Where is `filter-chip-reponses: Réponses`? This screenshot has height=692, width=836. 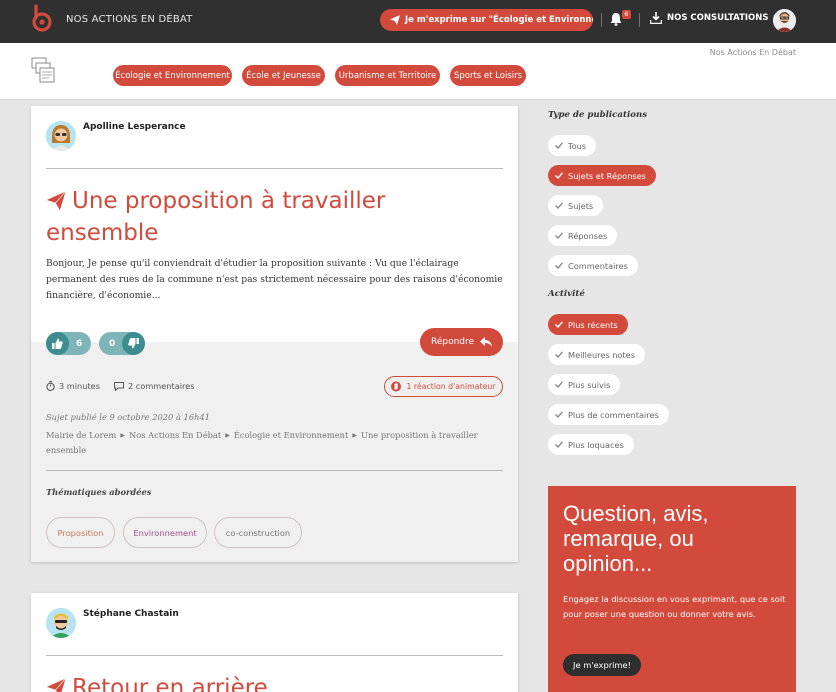
filter-chip-reponses: Réponses is located at coordinates (583, 235).